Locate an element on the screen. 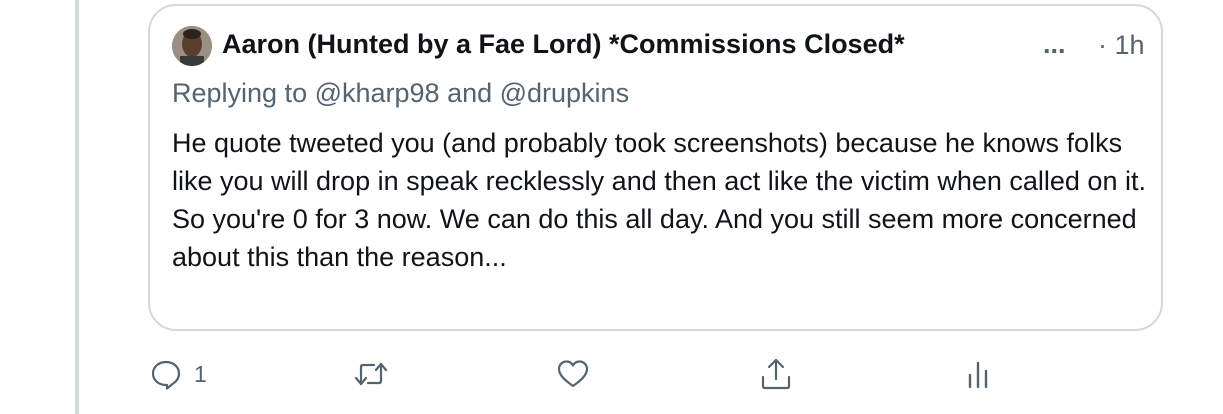  tweet-action-bar: 1 is located at coordinates (611, 373).